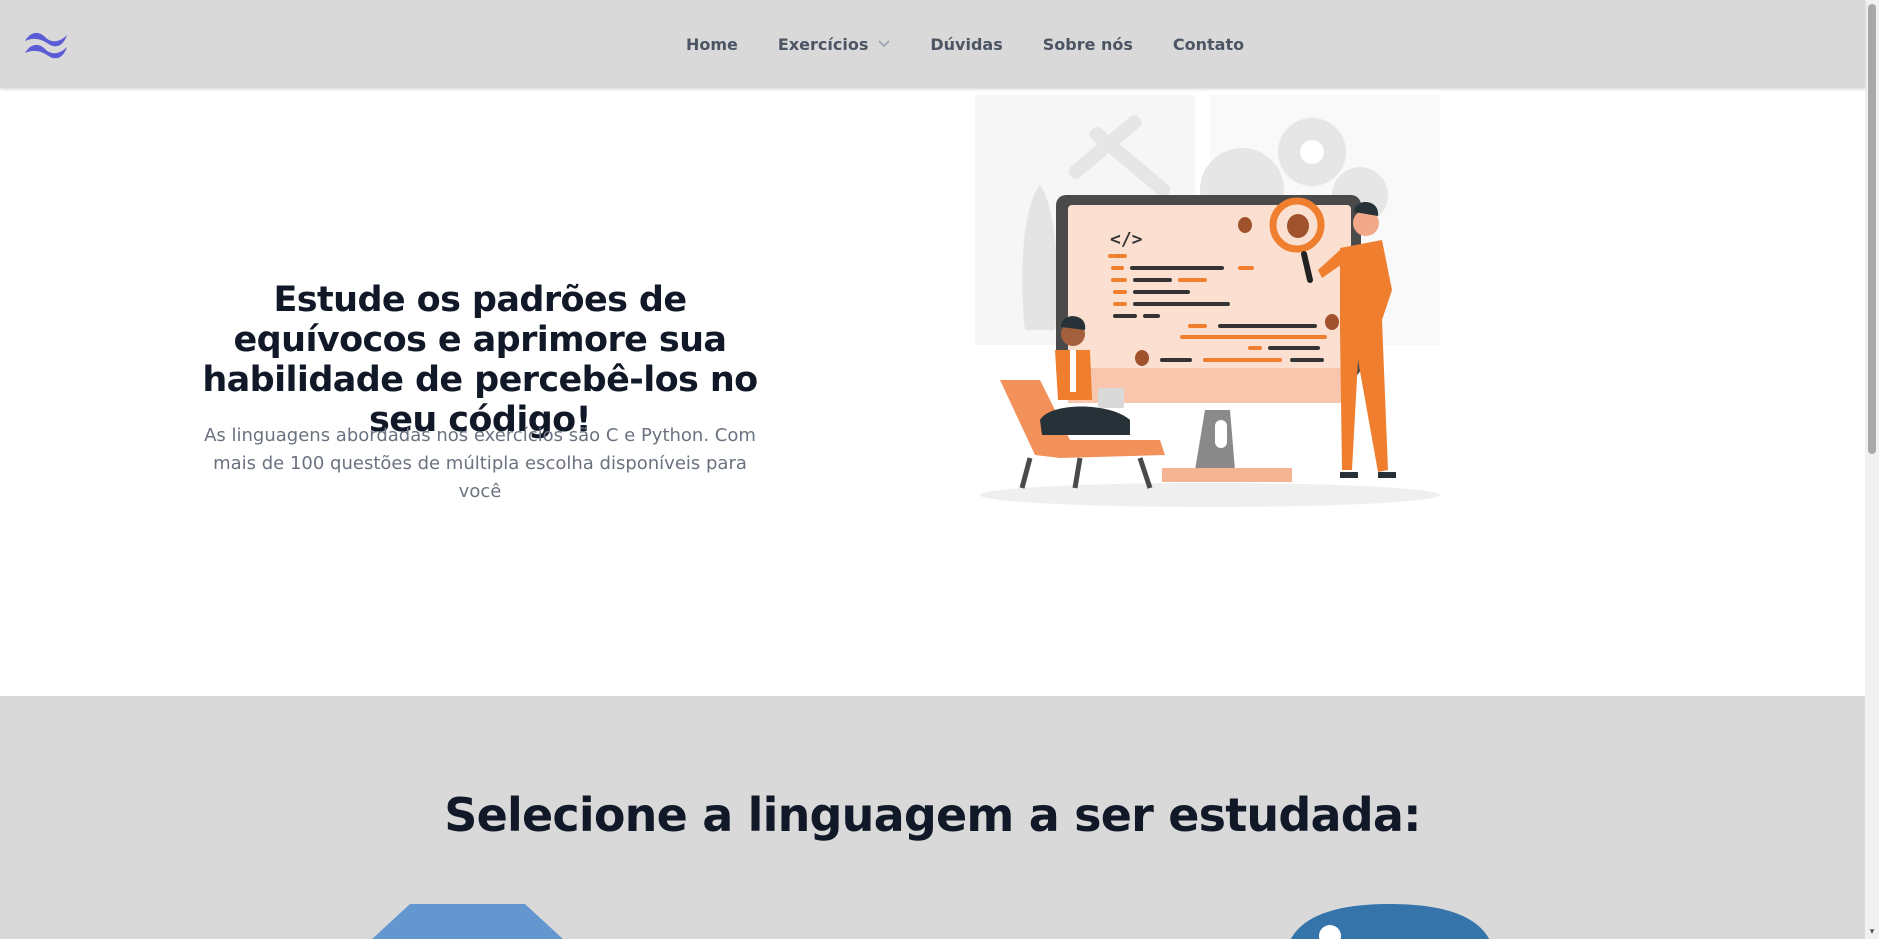 The width and height of the screenshot is (1879, 939). What do you see at coordinates (475, 921) in the screenshot?
I see `c-language-logo-icon` at bounding box center [475, 921].